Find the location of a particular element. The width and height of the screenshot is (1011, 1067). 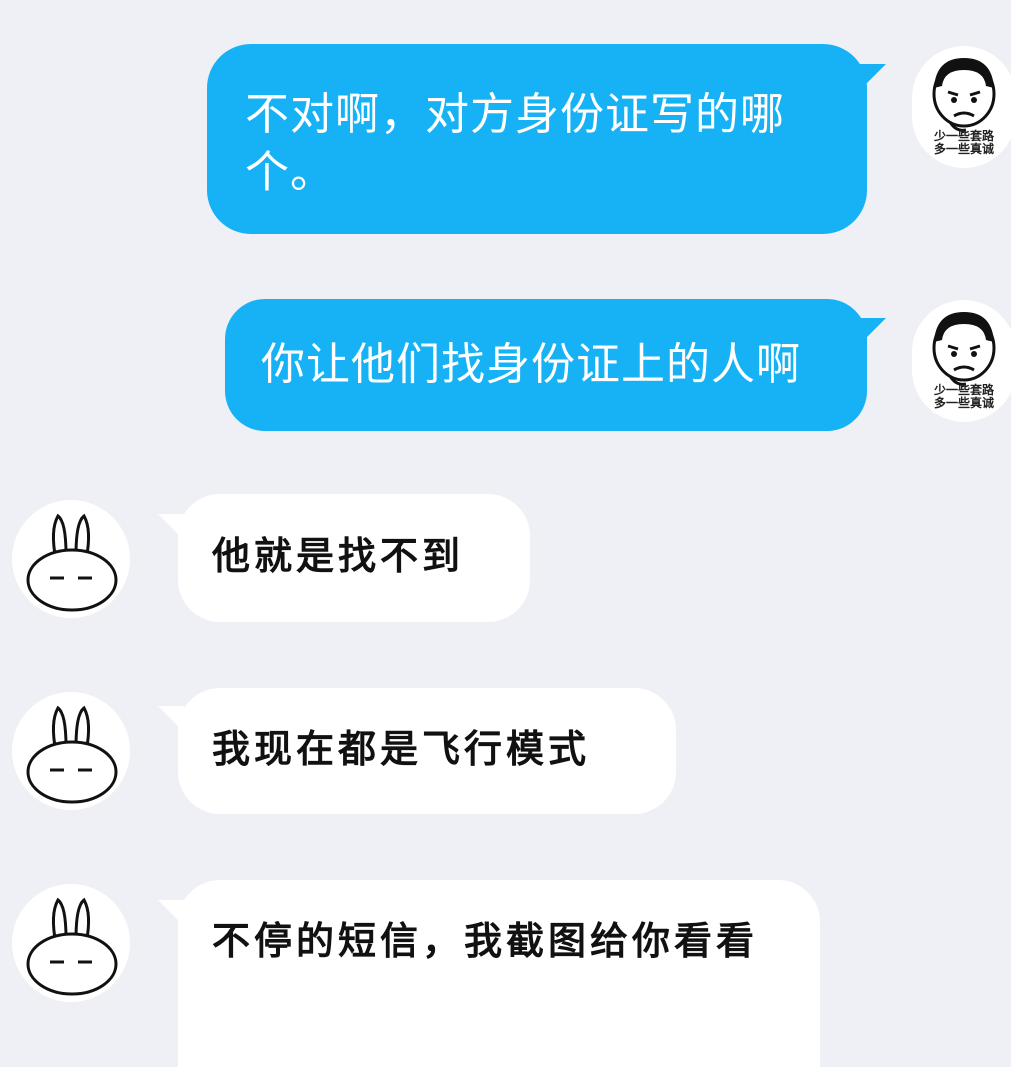

message-text: 你让他们找身份证上的人啊 is located at coordinates (531, 364).